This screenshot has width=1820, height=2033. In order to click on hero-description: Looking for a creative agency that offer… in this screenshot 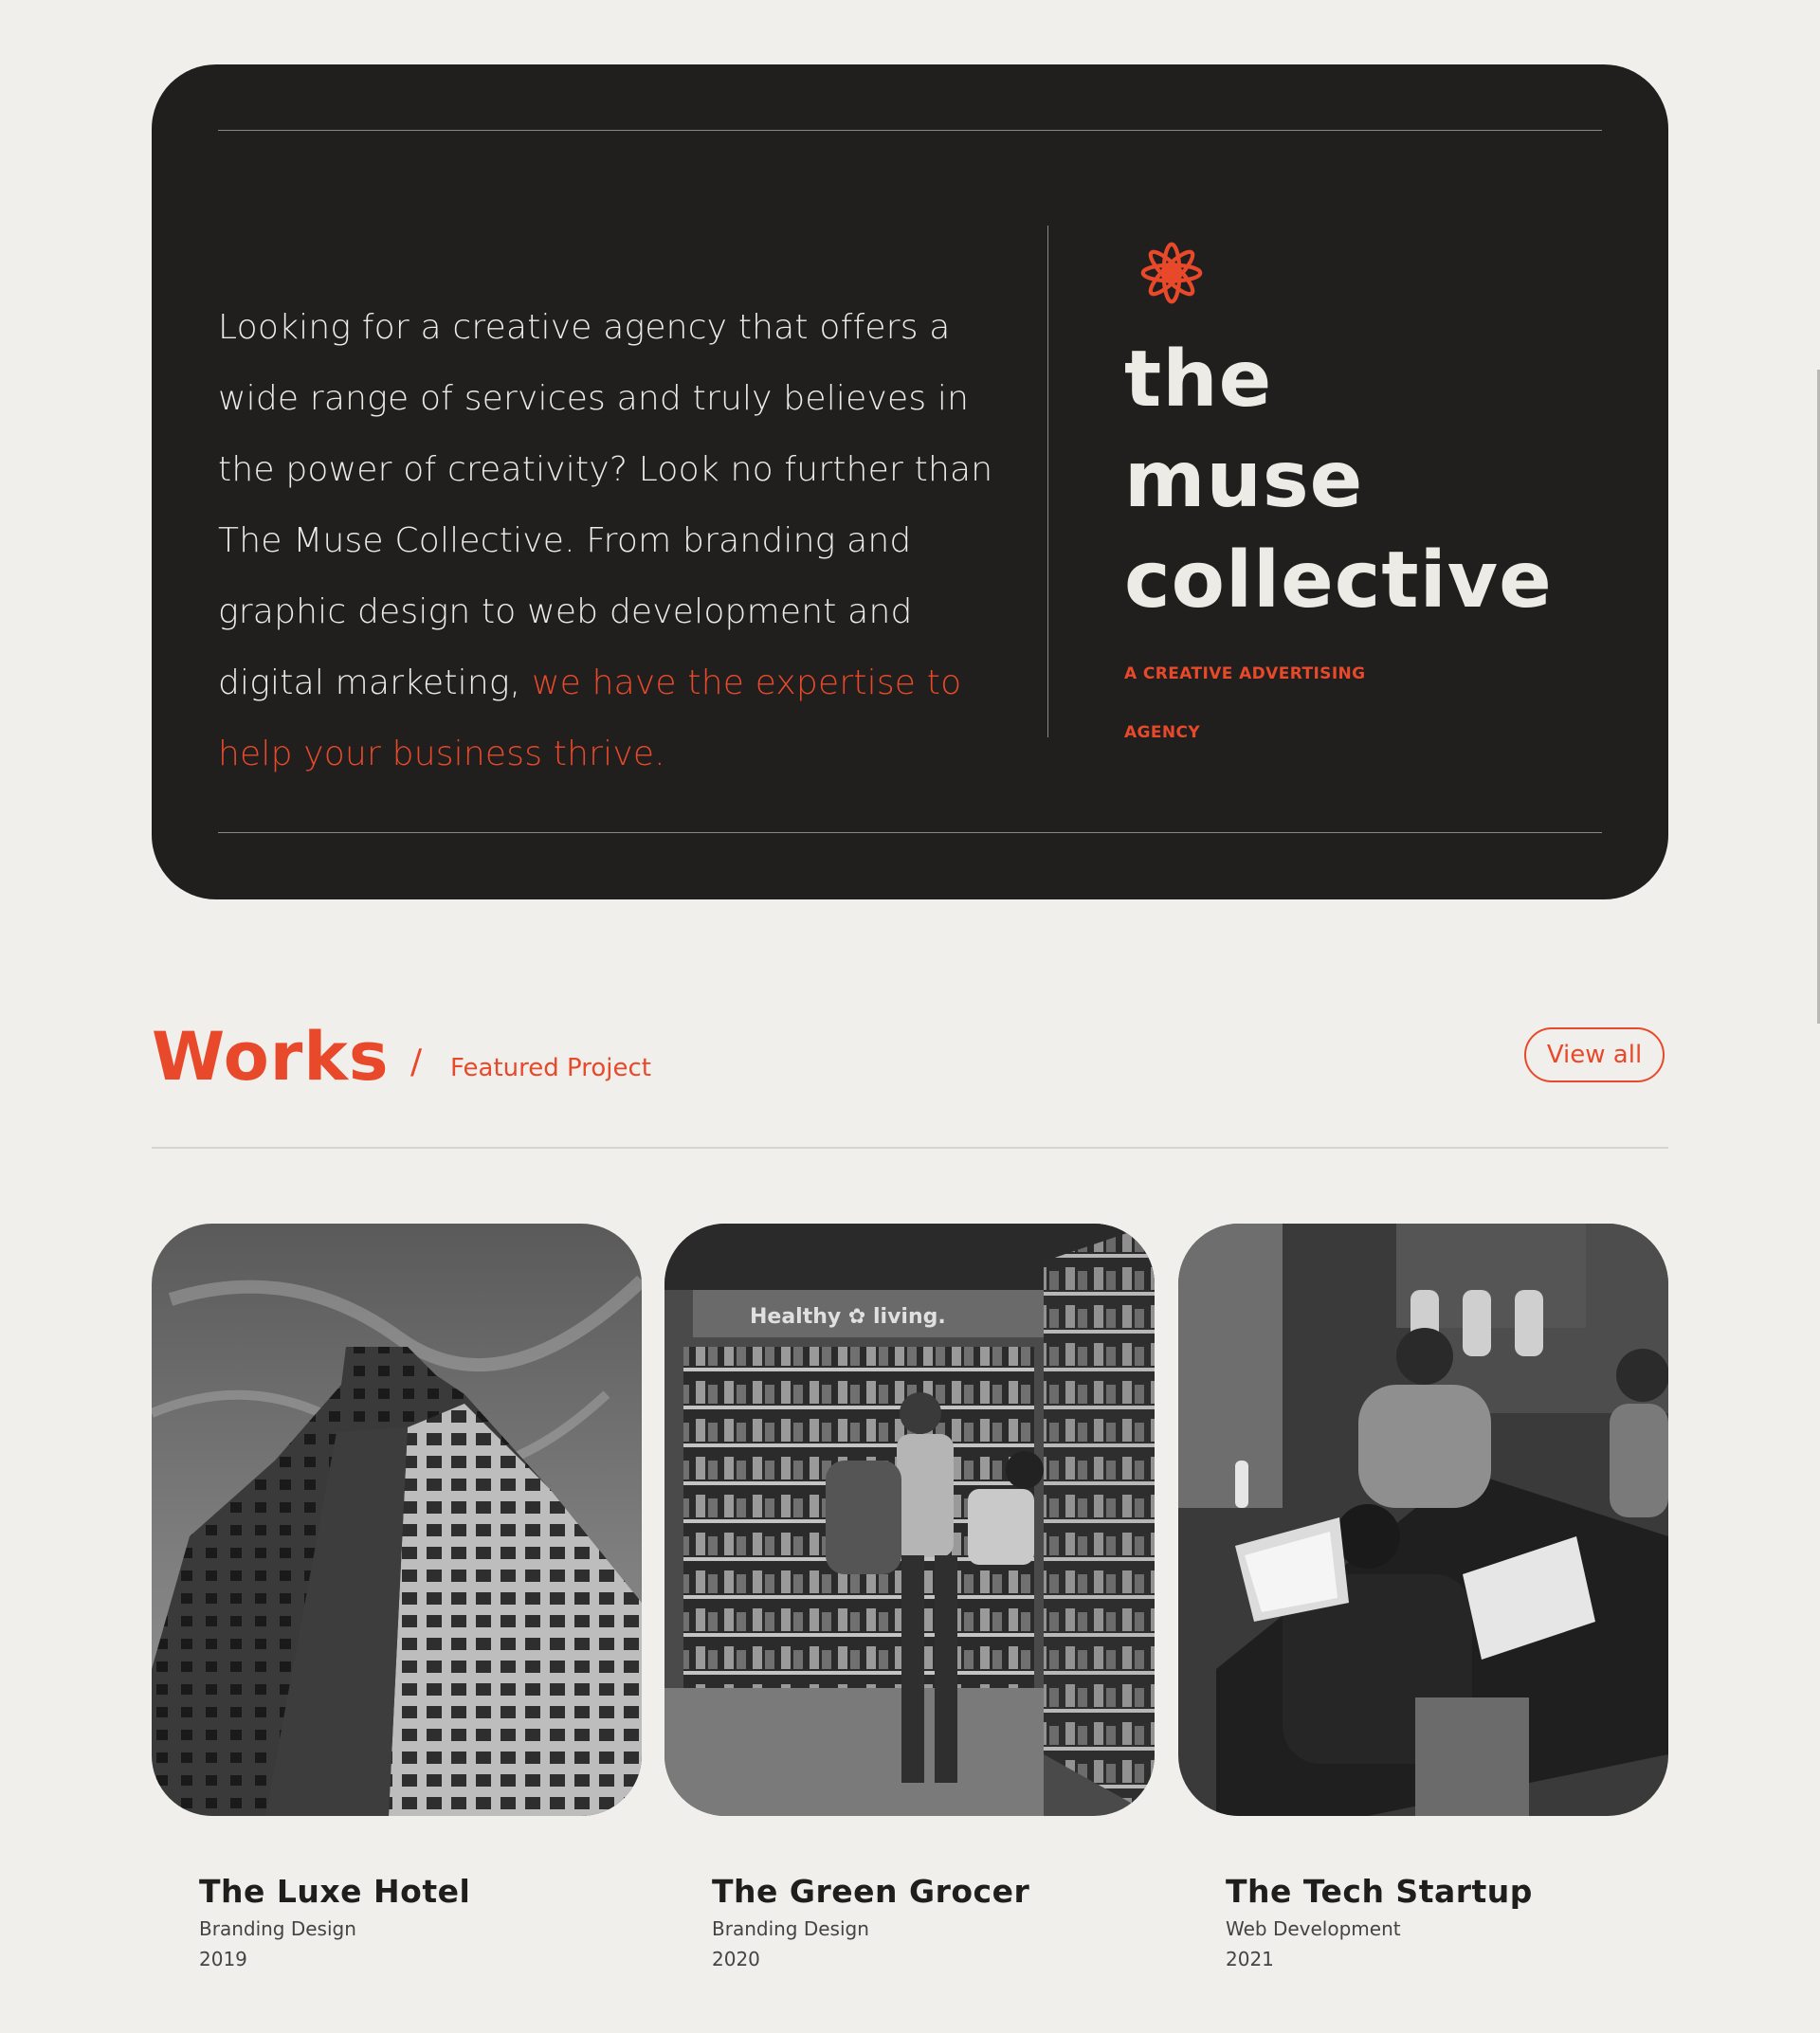, I will do `click(606, 541)`.